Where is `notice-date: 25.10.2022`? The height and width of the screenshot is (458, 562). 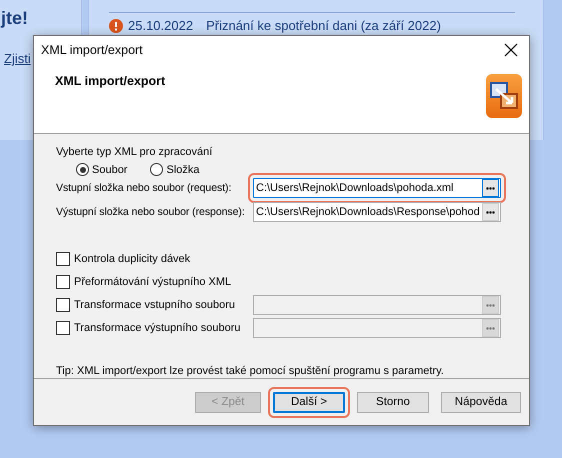 notice-date: 25.10.2022 is located at coordinates (161, 25).